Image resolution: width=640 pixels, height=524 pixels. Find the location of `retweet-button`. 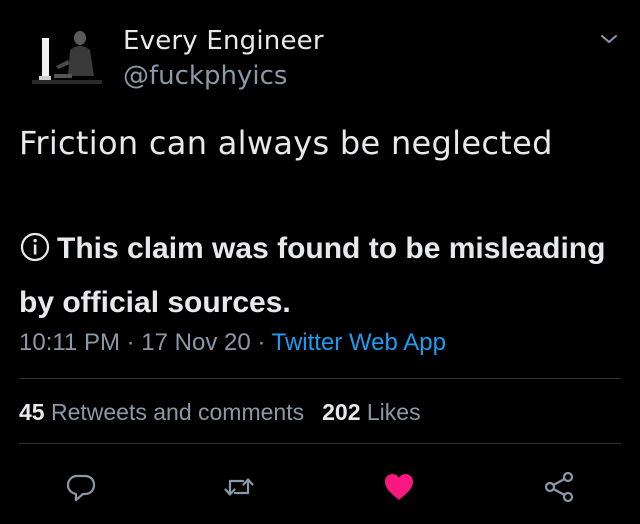

retweet-button is located at coordinates (239, 487).